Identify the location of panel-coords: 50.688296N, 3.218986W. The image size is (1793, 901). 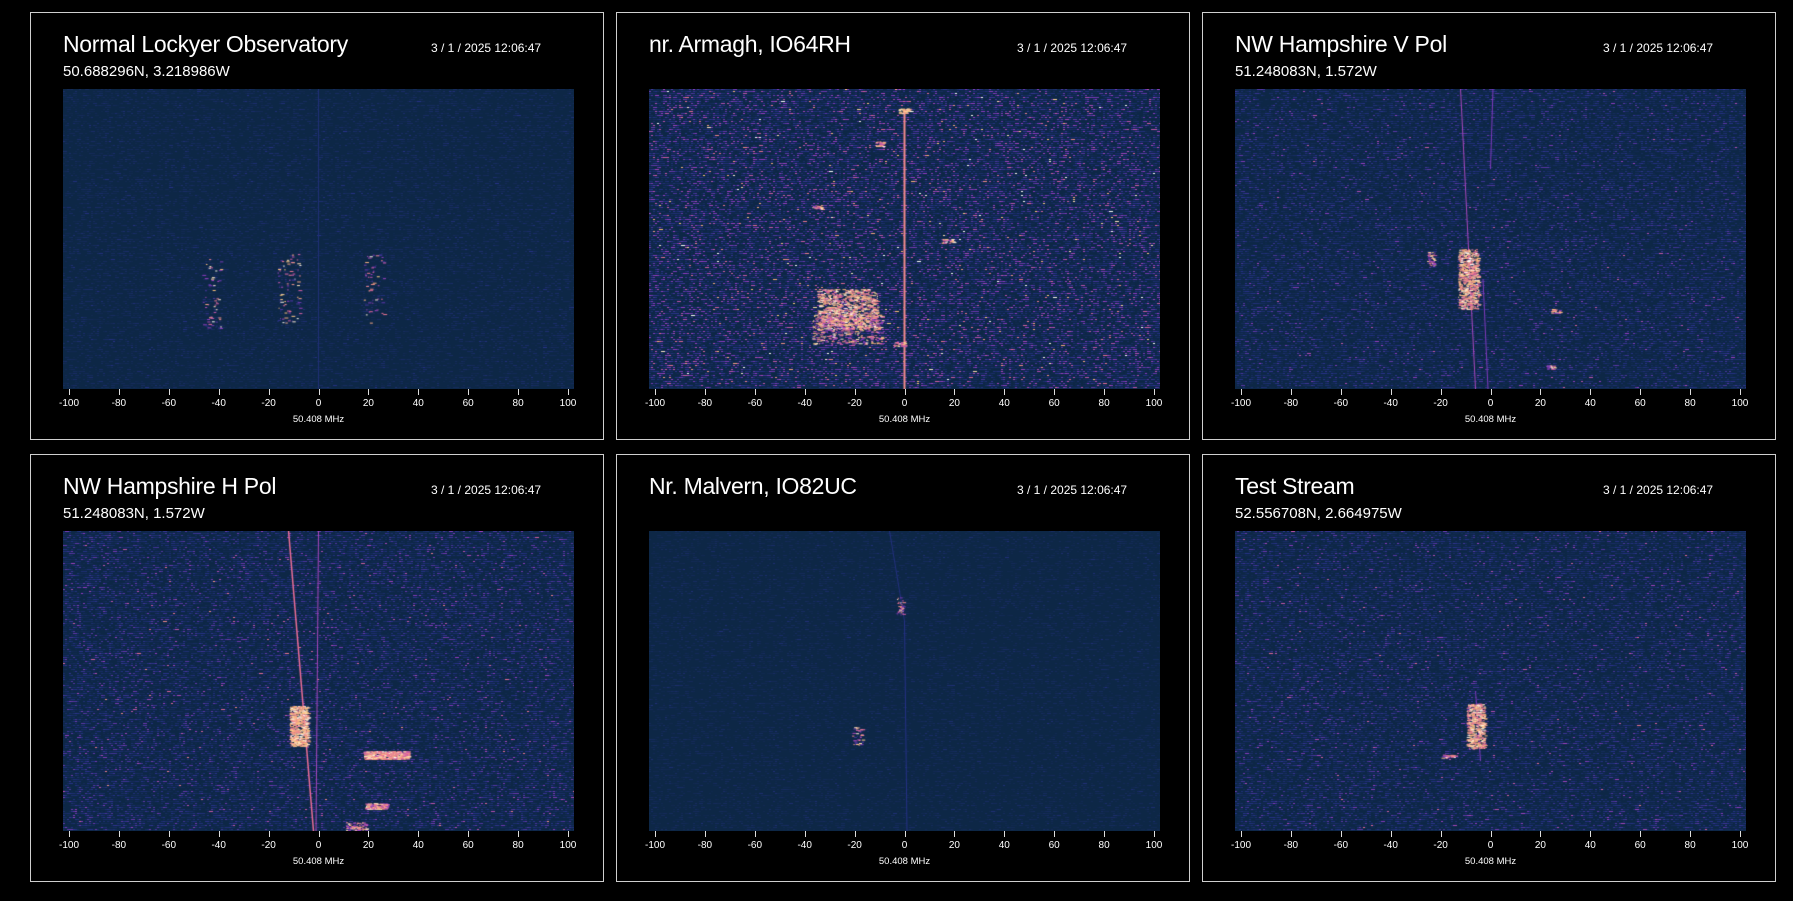
(146, 71).